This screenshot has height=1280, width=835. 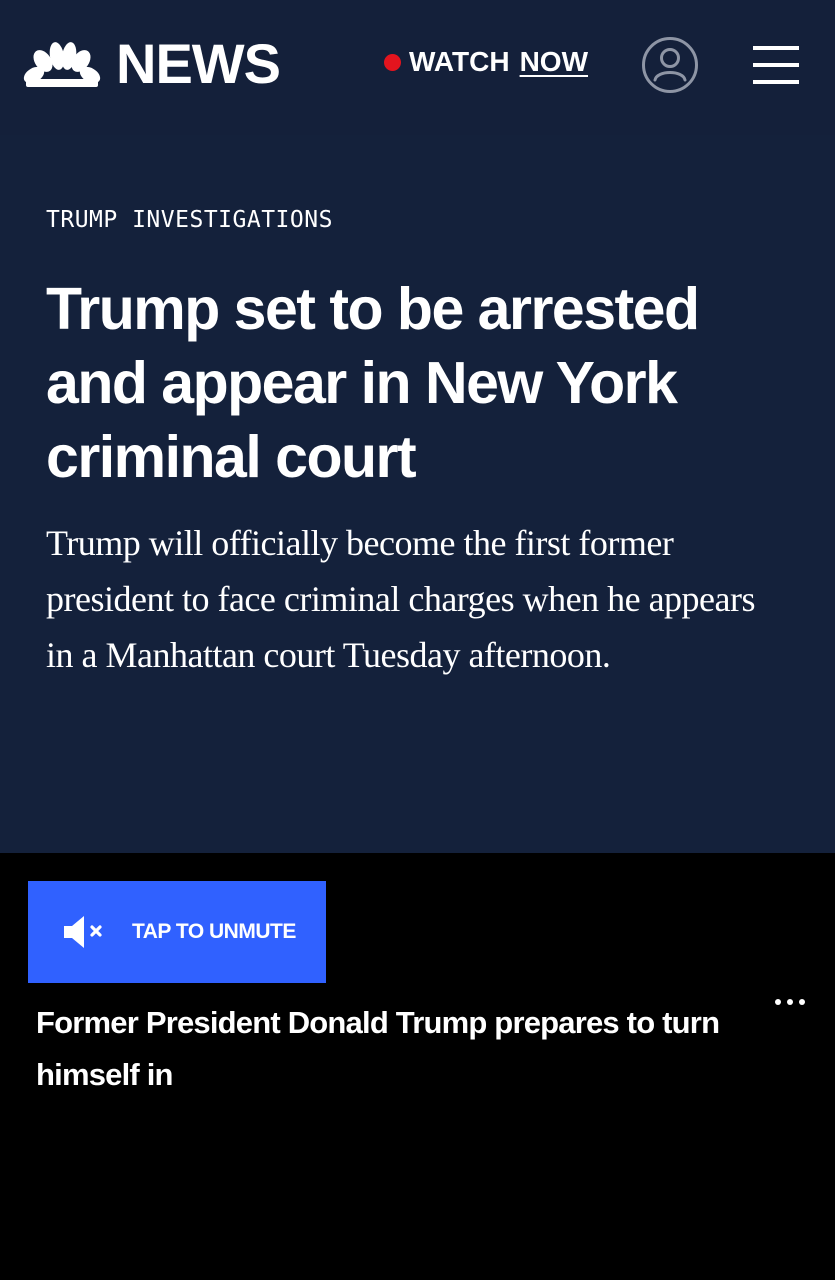 I want to click on logo-text: NEWS, so click(x=198, y=63).